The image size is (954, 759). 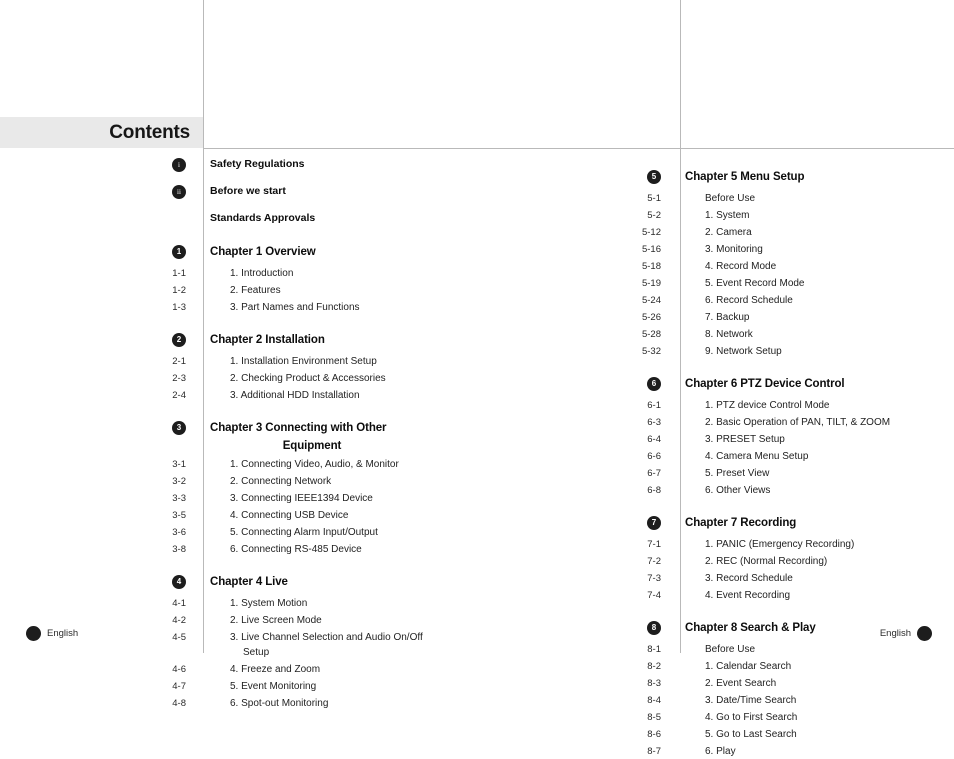 I want to click on page-number: 8-1, so click(x=654, y=649).